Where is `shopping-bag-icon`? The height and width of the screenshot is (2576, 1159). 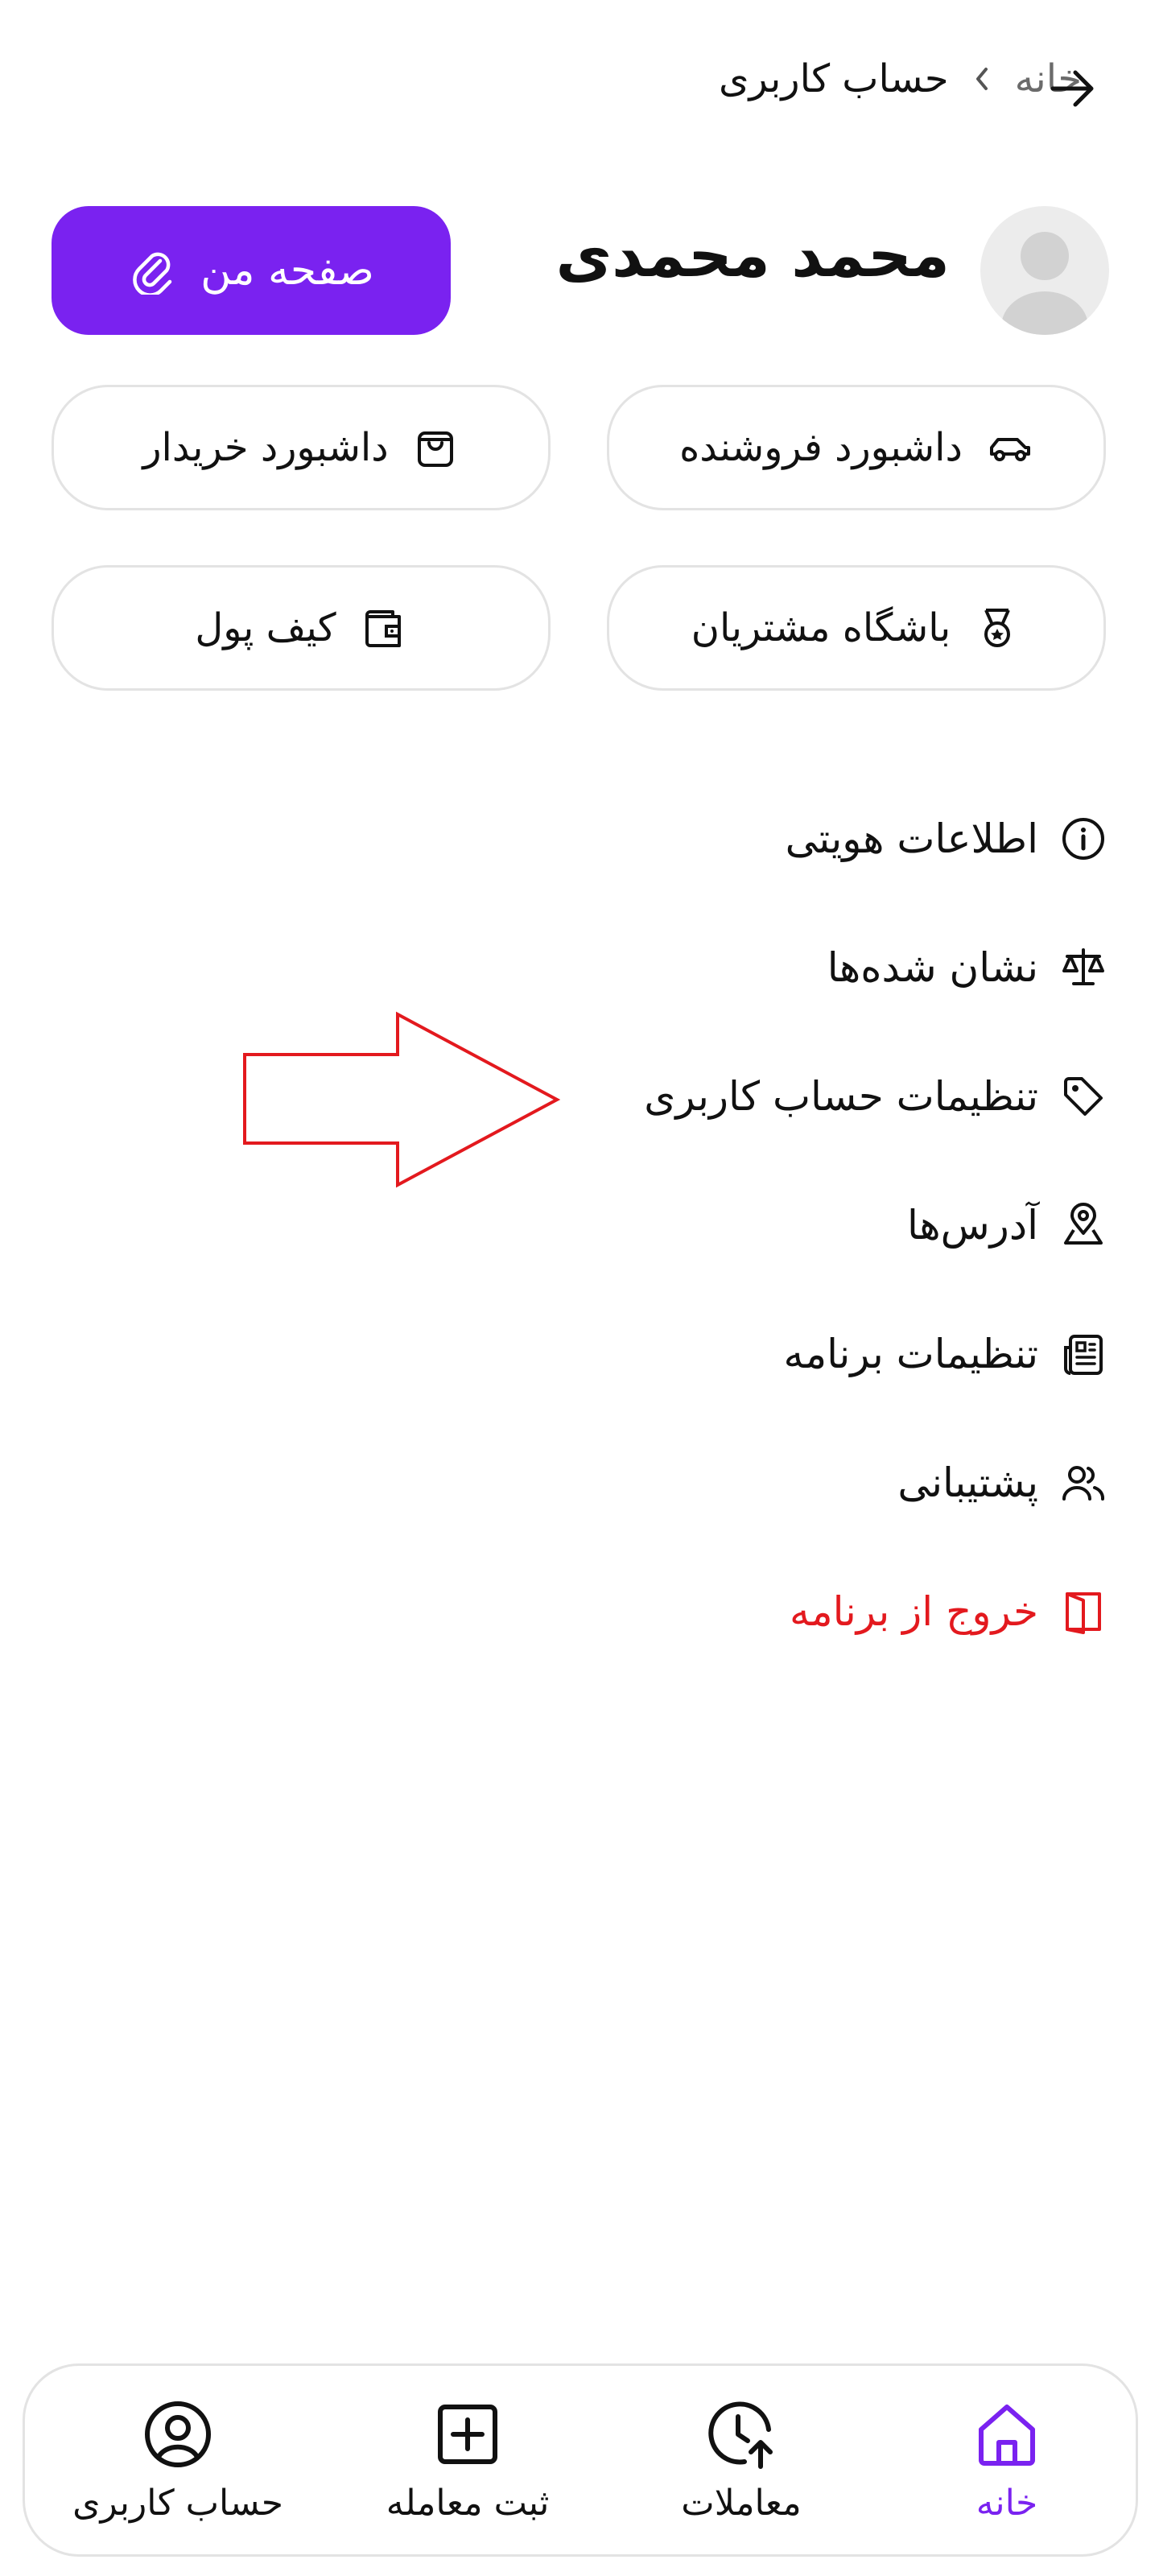
shopping-bag-icon is located at coordinates (435, 449).